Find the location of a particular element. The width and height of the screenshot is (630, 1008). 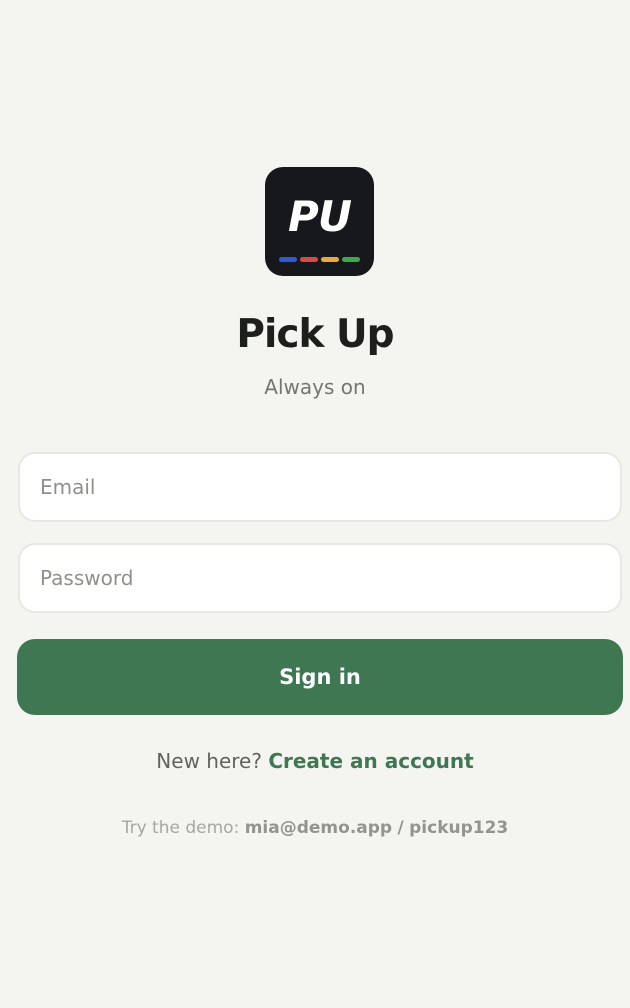

app-logo-color-bar is located at coordinates (320, 259).